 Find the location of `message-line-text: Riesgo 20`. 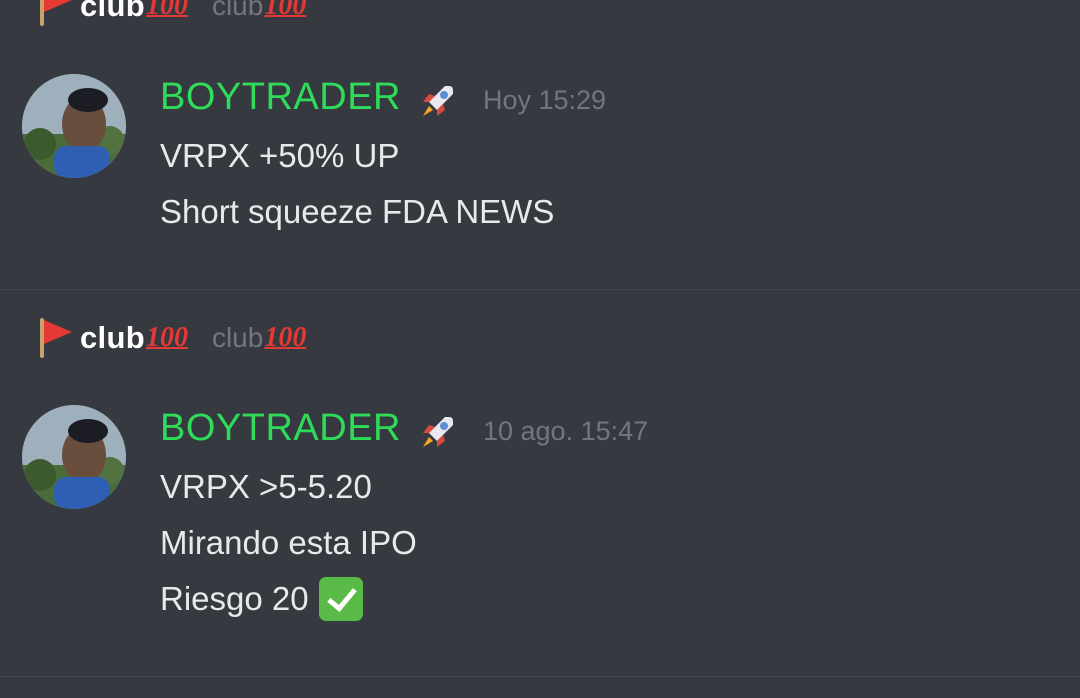

message-line-text: Riesgo 20 is located at coordinates (234, 598).